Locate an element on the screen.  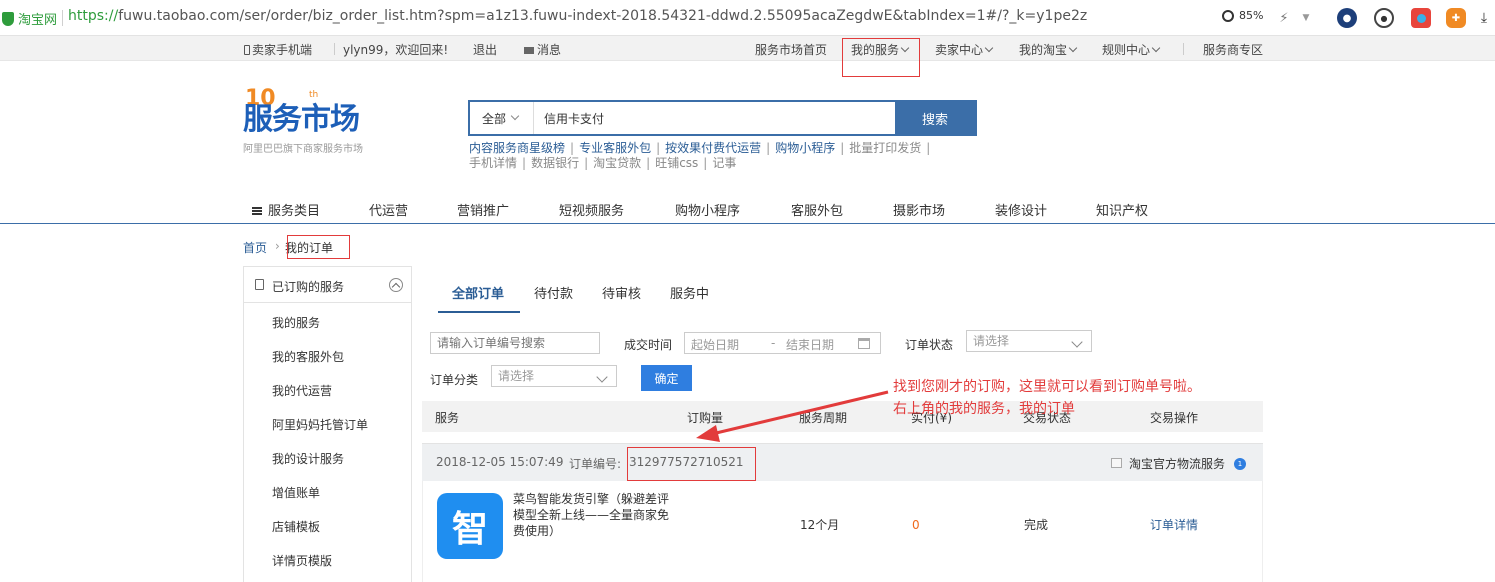
category-all-menu: 服务类目 is located at coordinates (286, 209).